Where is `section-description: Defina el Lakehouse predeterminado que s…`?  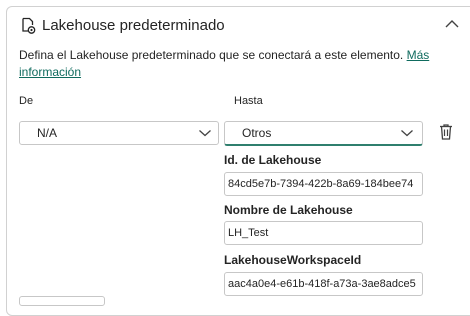
section-description: Defina el Lakehouse predeterminado que s… is located at coordinates (229, 64).